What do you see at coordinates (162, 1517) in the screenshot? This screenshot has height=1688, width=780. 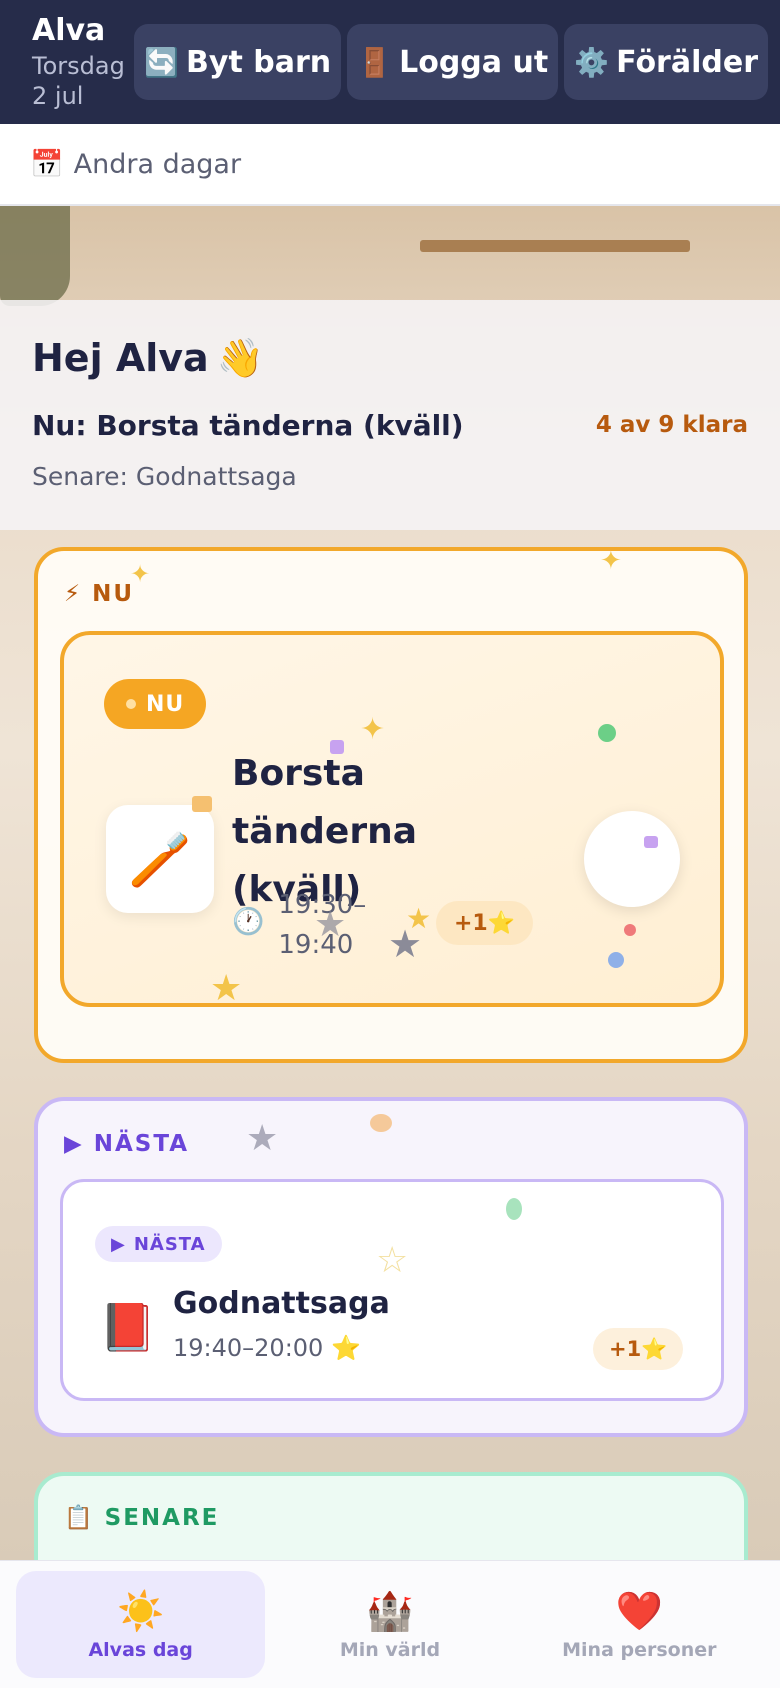 I see `later-section-title: SENARE` at bounding box center [162, 1517].